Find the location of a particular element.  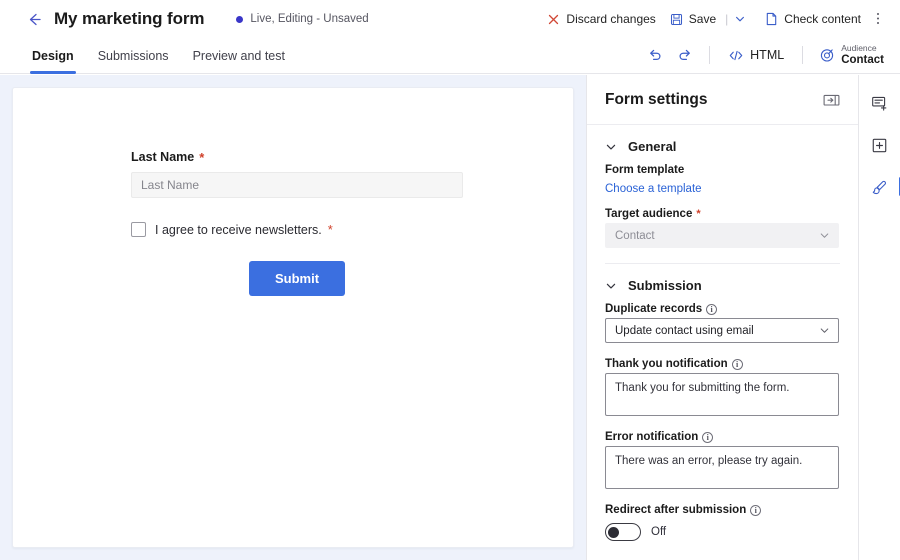

check-content-label: Check content is located at coordinates (822, 19).